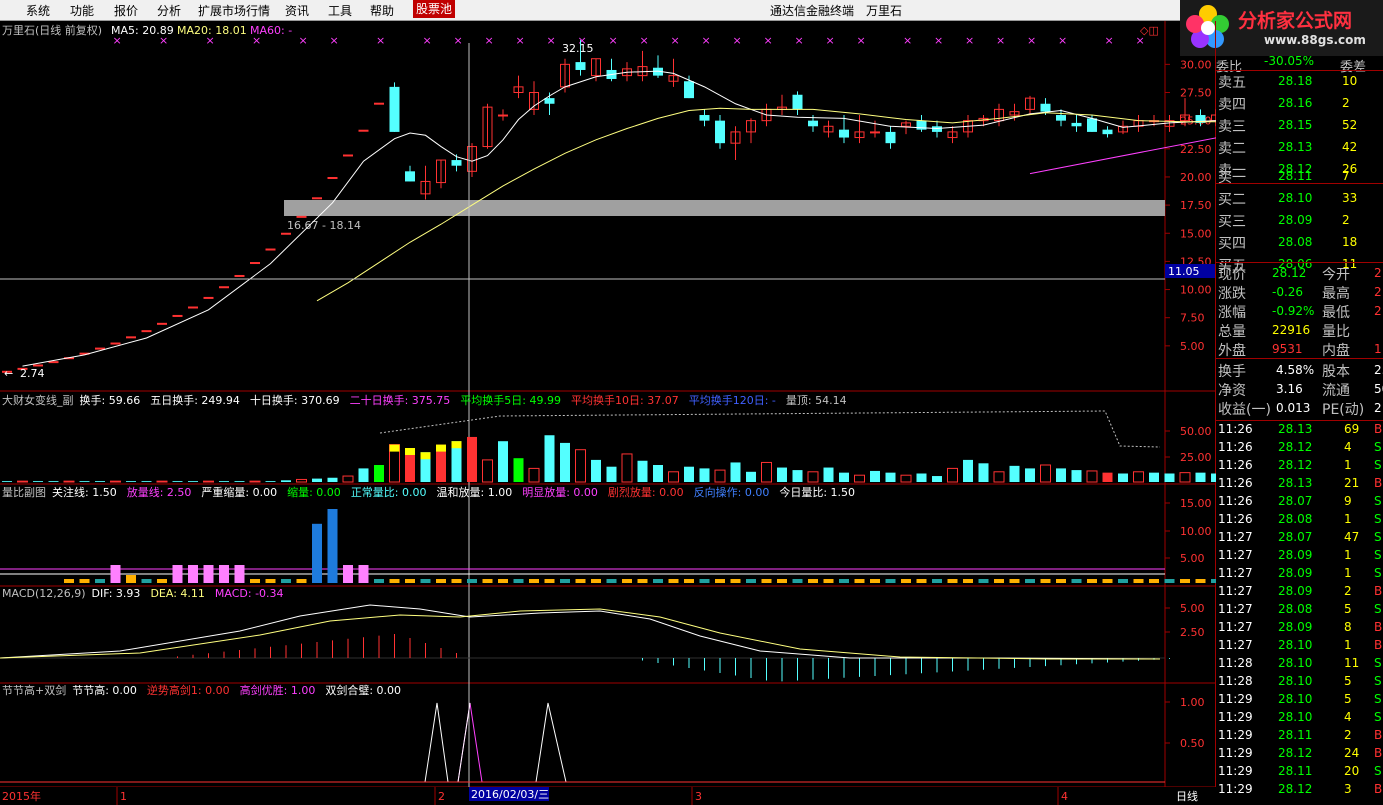 The width and height of the screenshot is (1383, 805). I want to click on menu-stock-pool: 股票池, so click(434, 9).